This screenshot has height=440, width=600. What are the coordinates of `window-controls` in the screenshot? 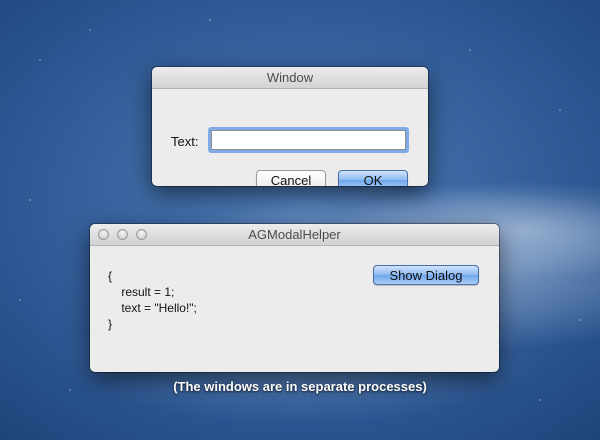 It's located at (122, 234).